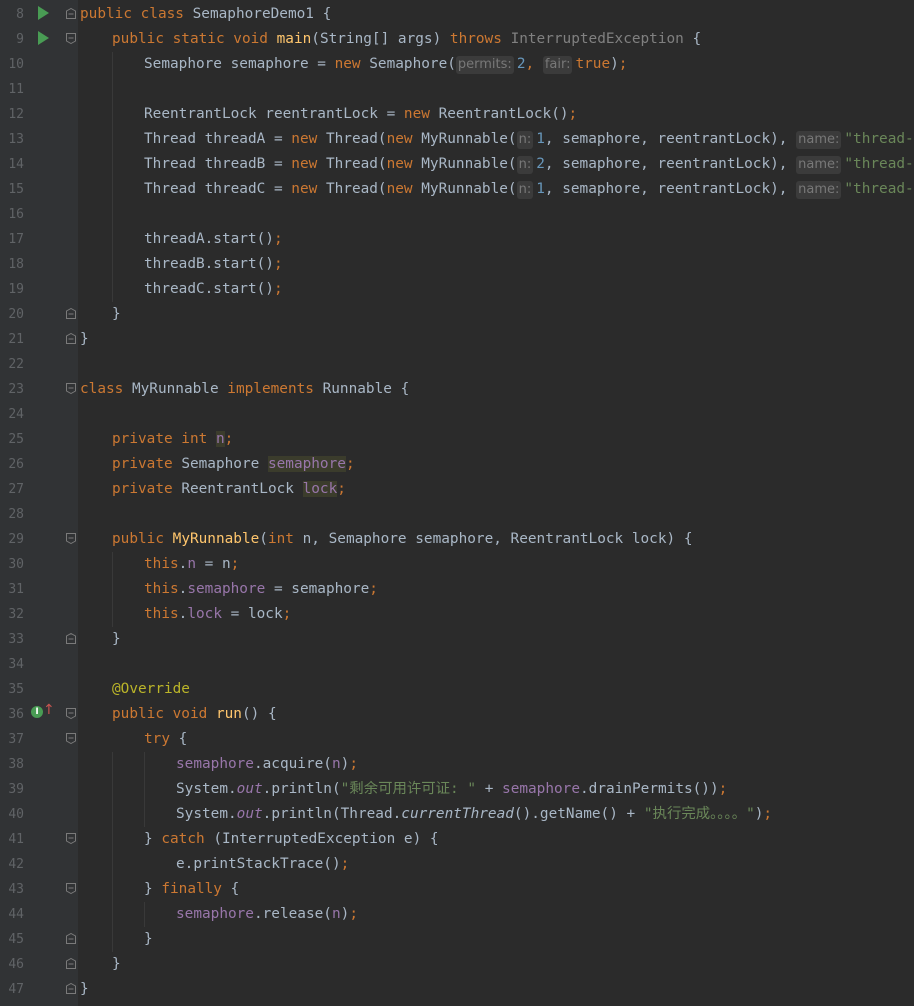 This screenshot has height=1006, width=914. I want to click on code-line-41: } catch (InterruptedException e) {, so click(291, 839).